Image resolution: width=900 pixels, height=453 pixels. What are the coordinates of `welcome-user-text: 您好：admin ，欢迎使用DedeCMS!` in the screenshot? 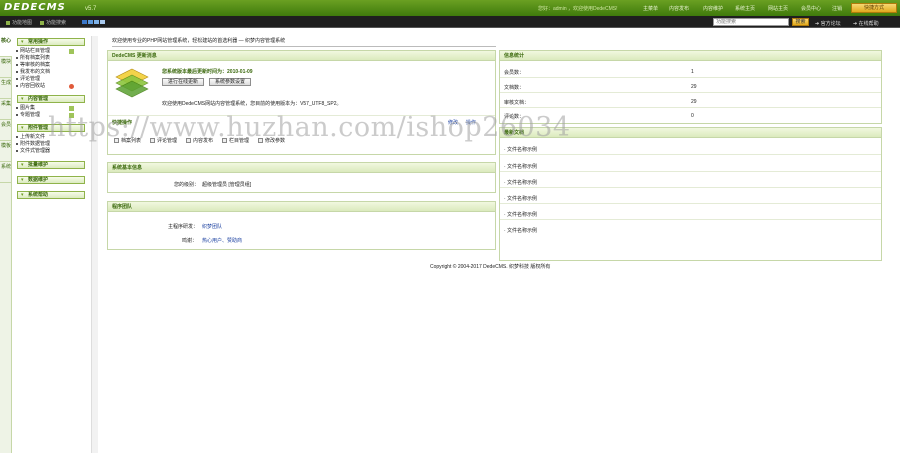 It's located at (578, 9).